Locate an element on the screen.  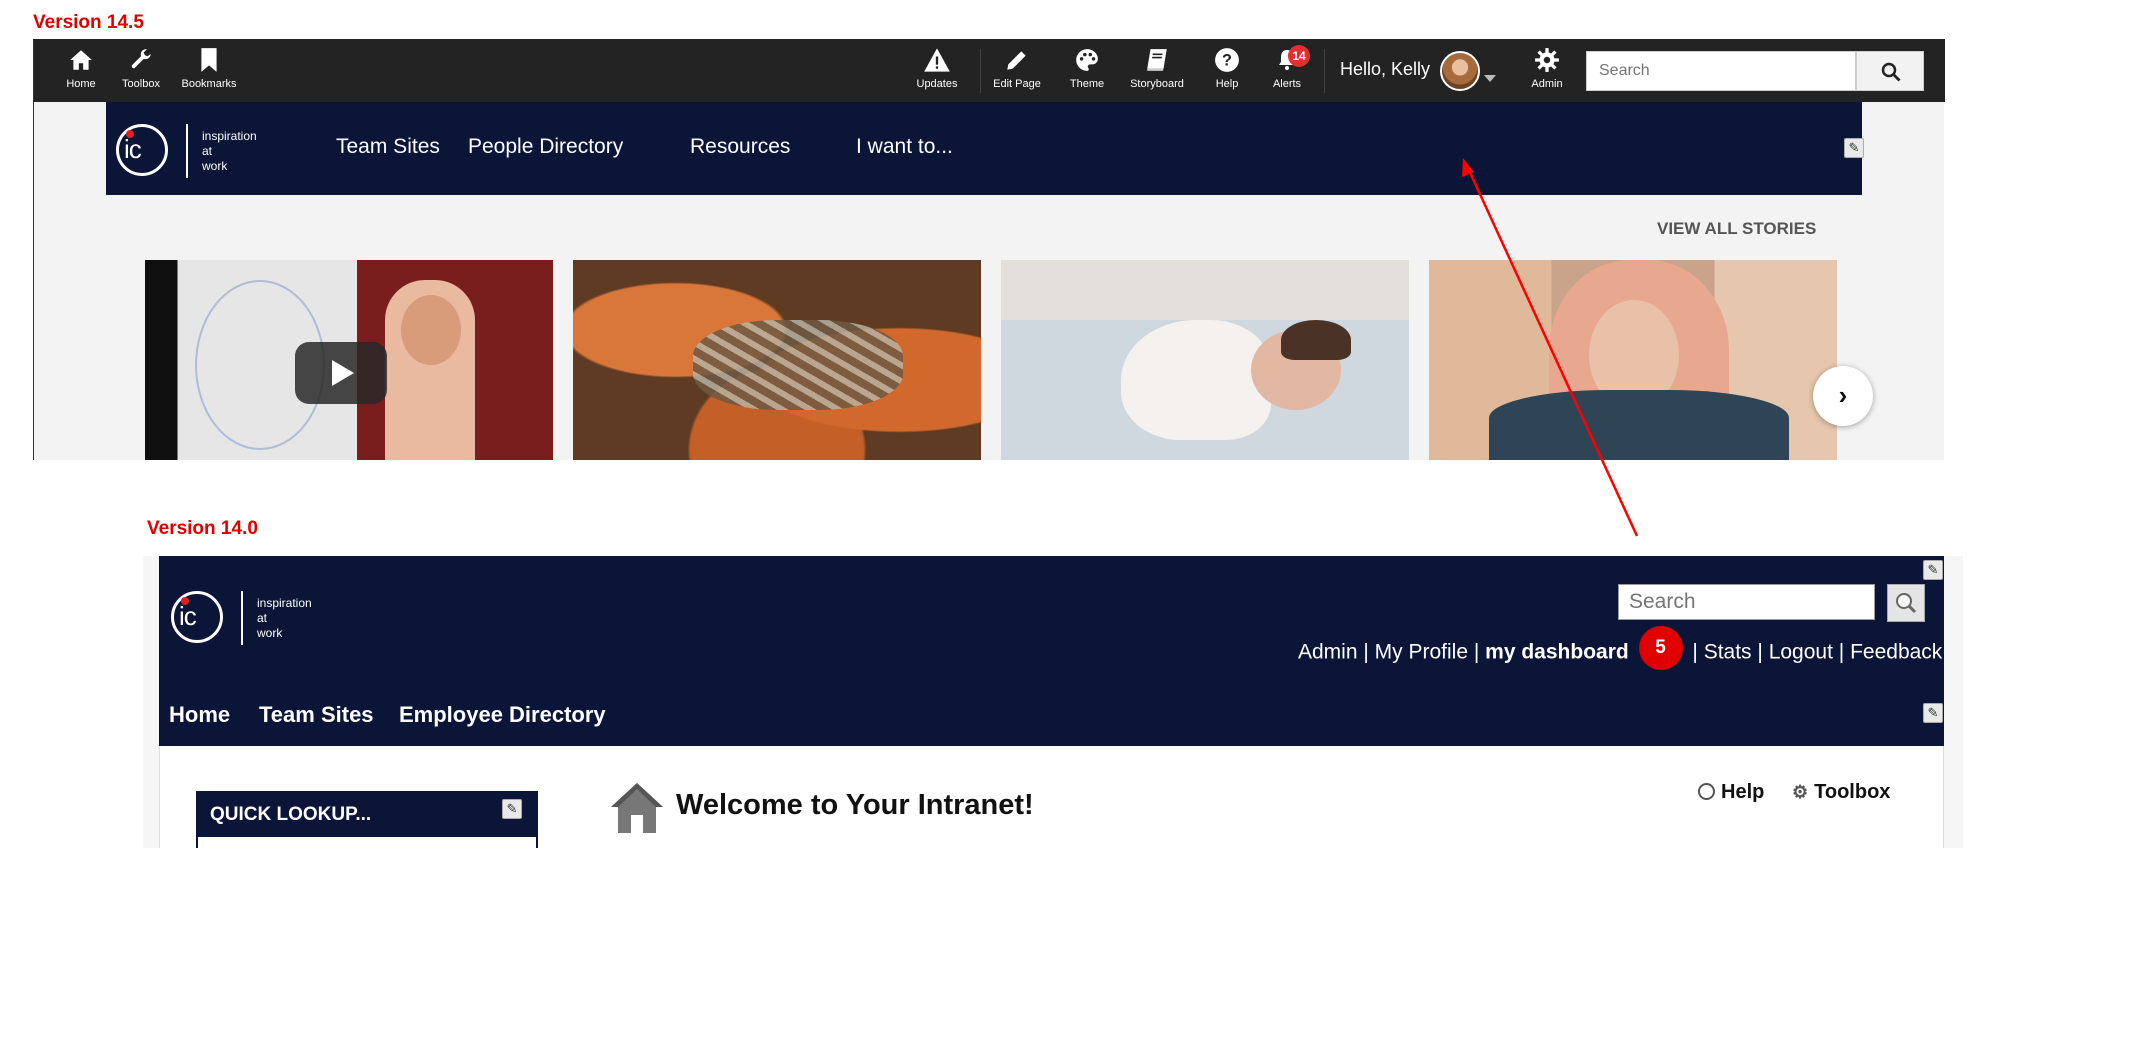
nav-employee-directory: Employee Directory is located at coordinates (502, 715).